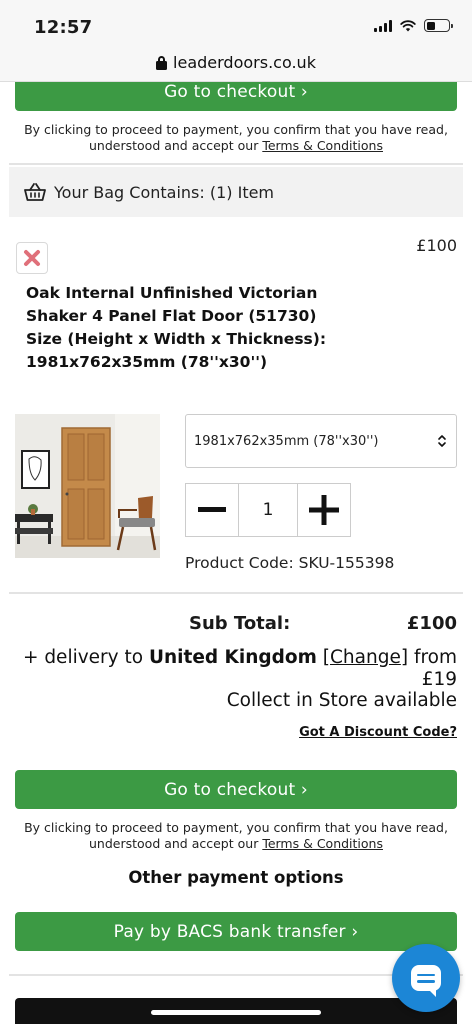  What do you see at coordinates (236, 92) in the screenshot?
I see `checkout-button-top-label: Go to checkout ›` at bounding box center [236, 92].